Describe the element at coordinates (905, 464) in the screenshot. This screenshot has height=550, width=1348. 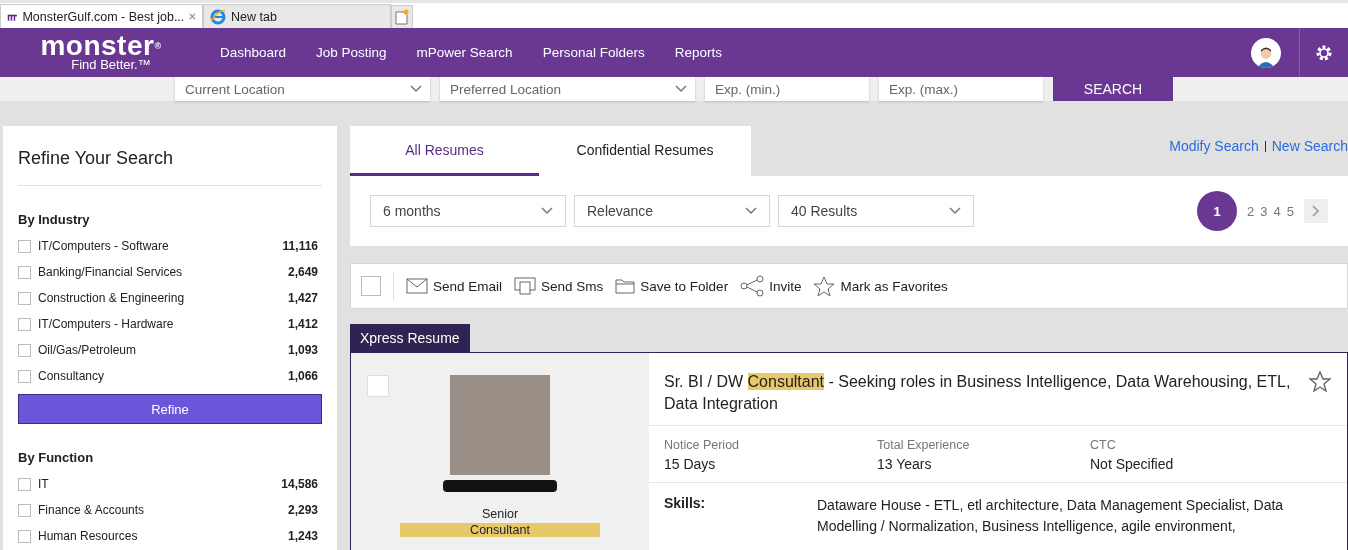
I see `fact-value: 13 Years` at that location.